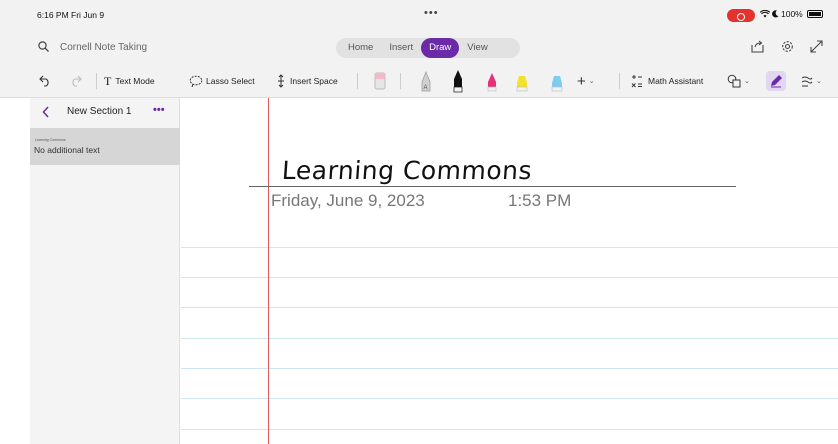 This screenshot has height=444, width=838. I want to click on moon-icon, so click(775, 14).